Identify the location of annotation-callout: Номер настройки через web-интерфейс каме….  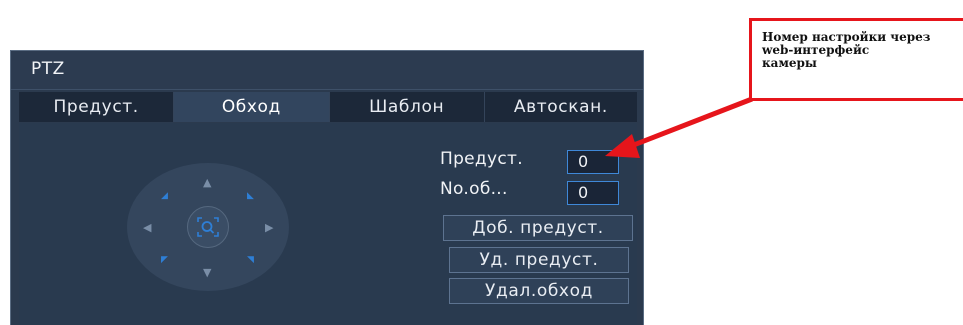
(856, 59).